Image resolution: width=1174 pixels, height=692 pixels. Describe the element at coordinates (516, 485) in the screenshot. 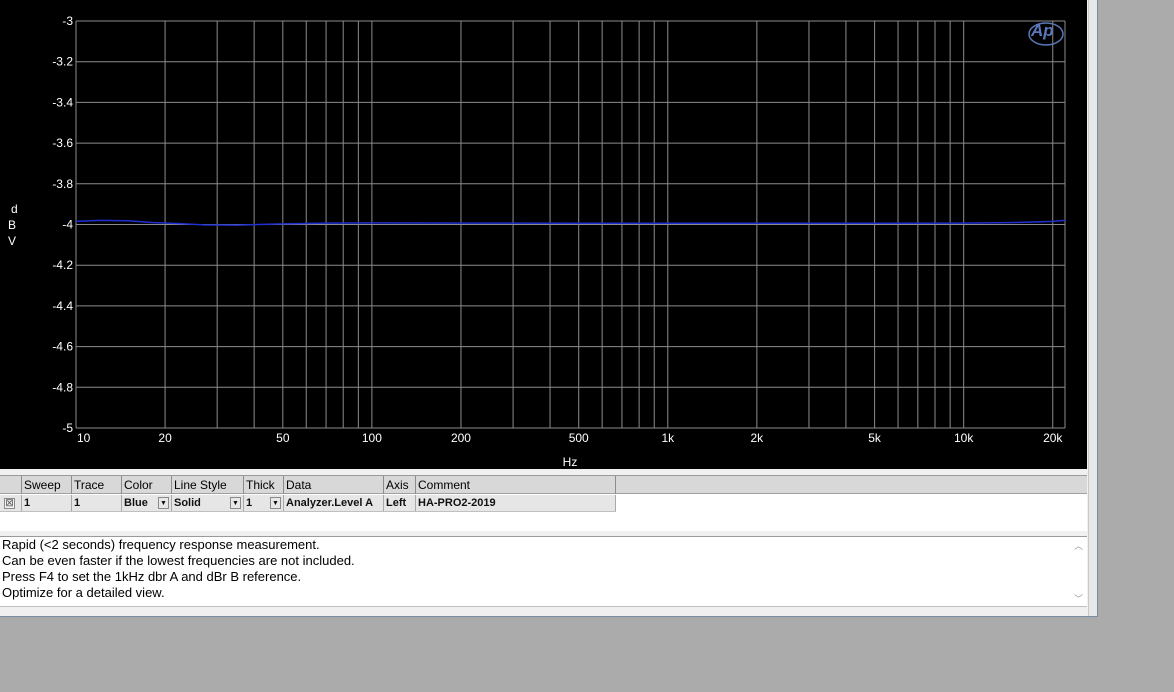

I see `header-comment: Comment` at that location.